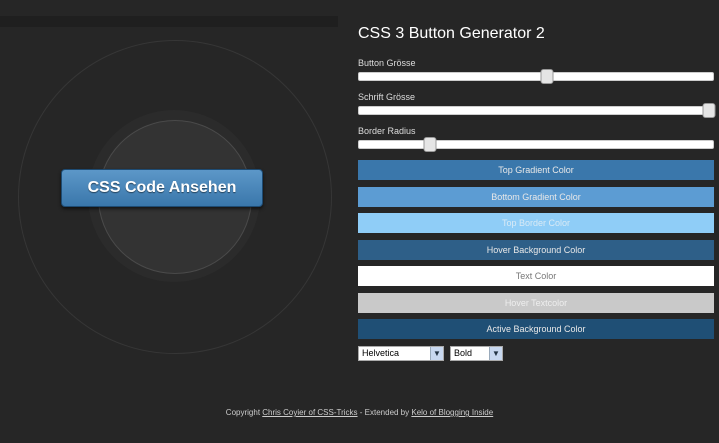 This screenshot has height=443, width=719. Describe the element at coordinates (387, 97) in the screenshot. I see `slider-label: Schrift Grösse` at that location.